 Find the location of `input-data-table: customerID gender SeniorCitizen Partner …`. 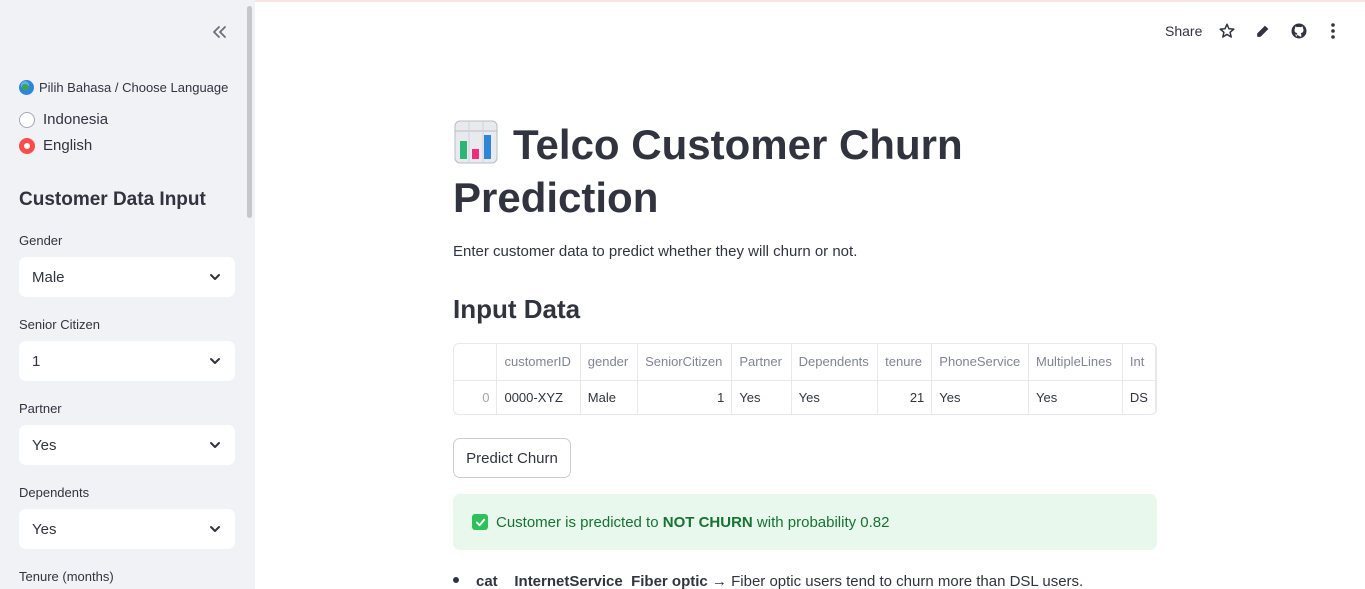

input-data-table: customerID gender SeniorCitizen Partner … is located at coordinates (805, 379).